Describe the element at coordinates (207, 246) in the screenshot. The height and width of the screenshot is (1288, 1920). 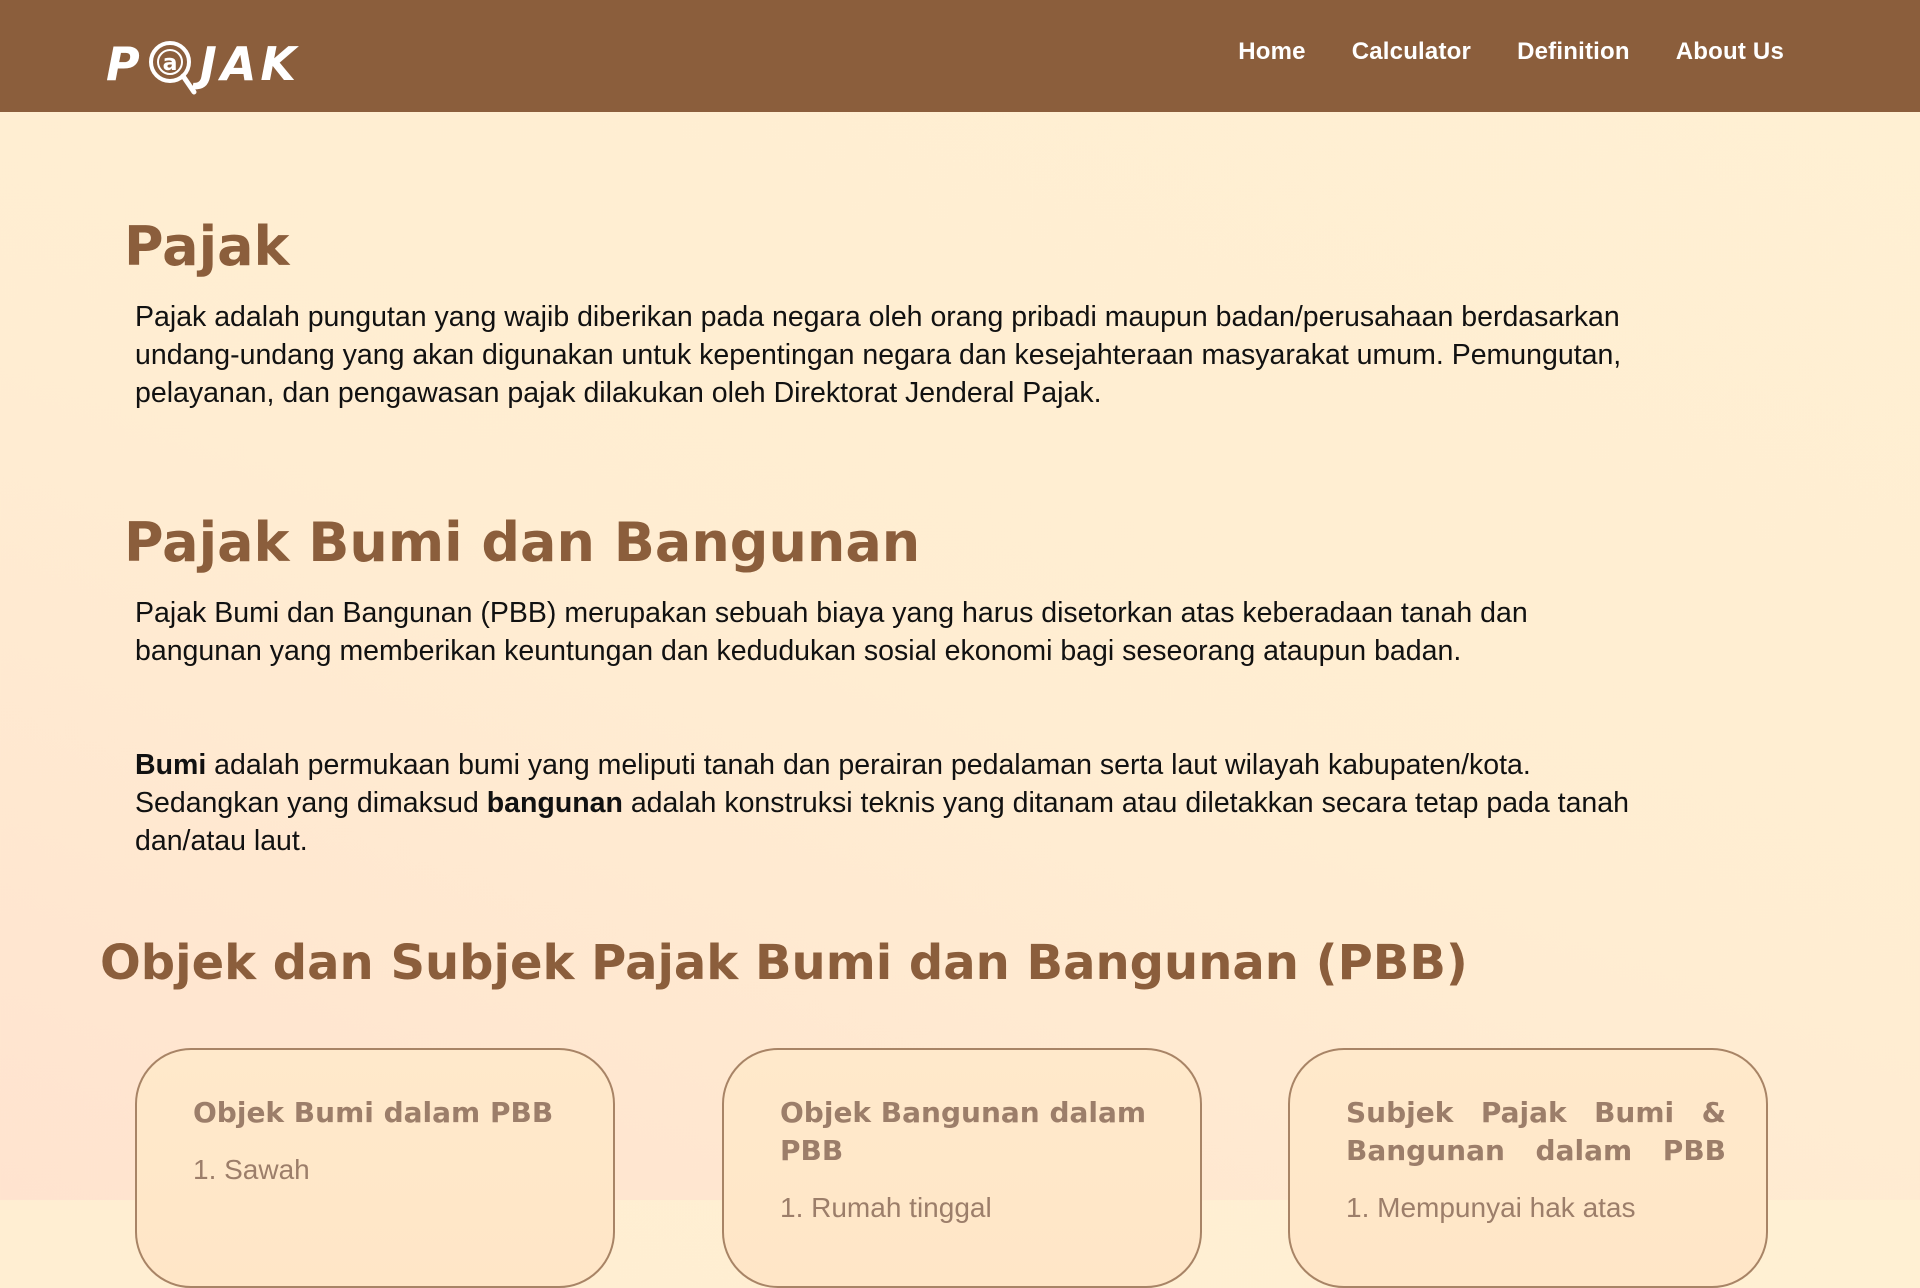
I see `section-title-pajak: Pajak` at that location.